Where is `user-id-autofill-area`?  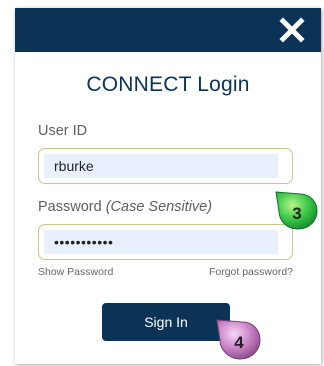
user-id-autofill-area is located at coordinates (161, 166).